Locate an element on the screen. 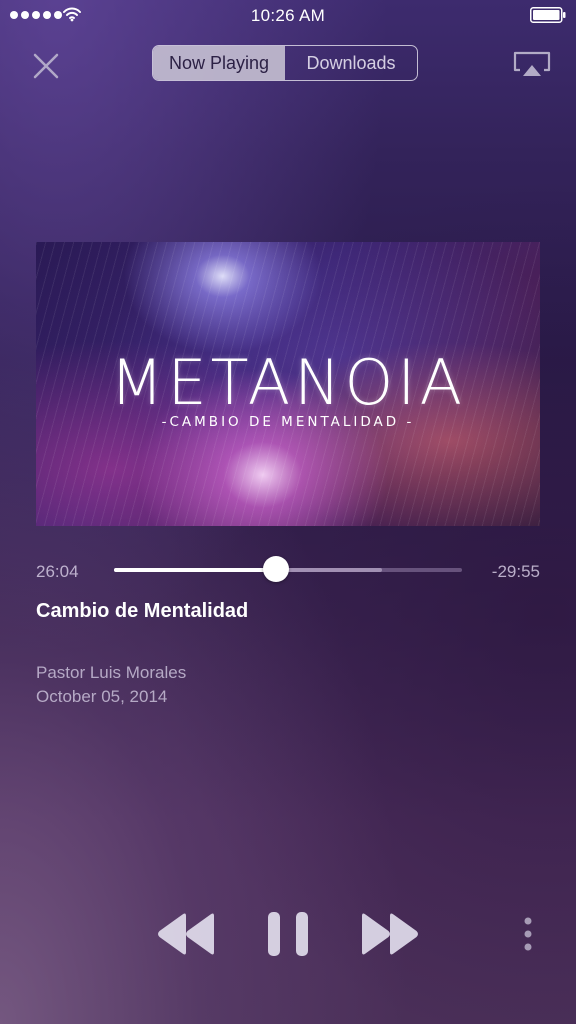  artwork-subtitle: -CAMBIO DE MENTALIDAD - is located at coordinates (288, 422).